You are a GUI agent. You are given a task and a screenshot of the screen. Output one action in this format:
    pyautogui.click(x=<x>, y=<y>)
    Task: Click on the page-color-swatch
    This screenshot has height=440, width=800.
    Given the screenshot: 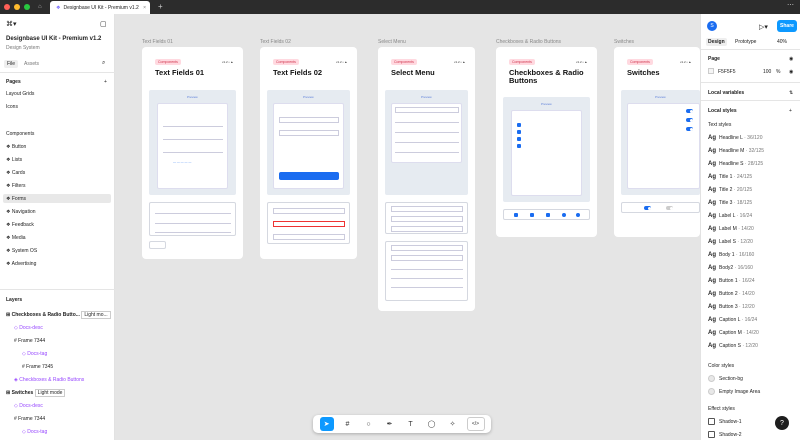 What is the action you would take?
    pyautogui.click(x=711, y=71)
    